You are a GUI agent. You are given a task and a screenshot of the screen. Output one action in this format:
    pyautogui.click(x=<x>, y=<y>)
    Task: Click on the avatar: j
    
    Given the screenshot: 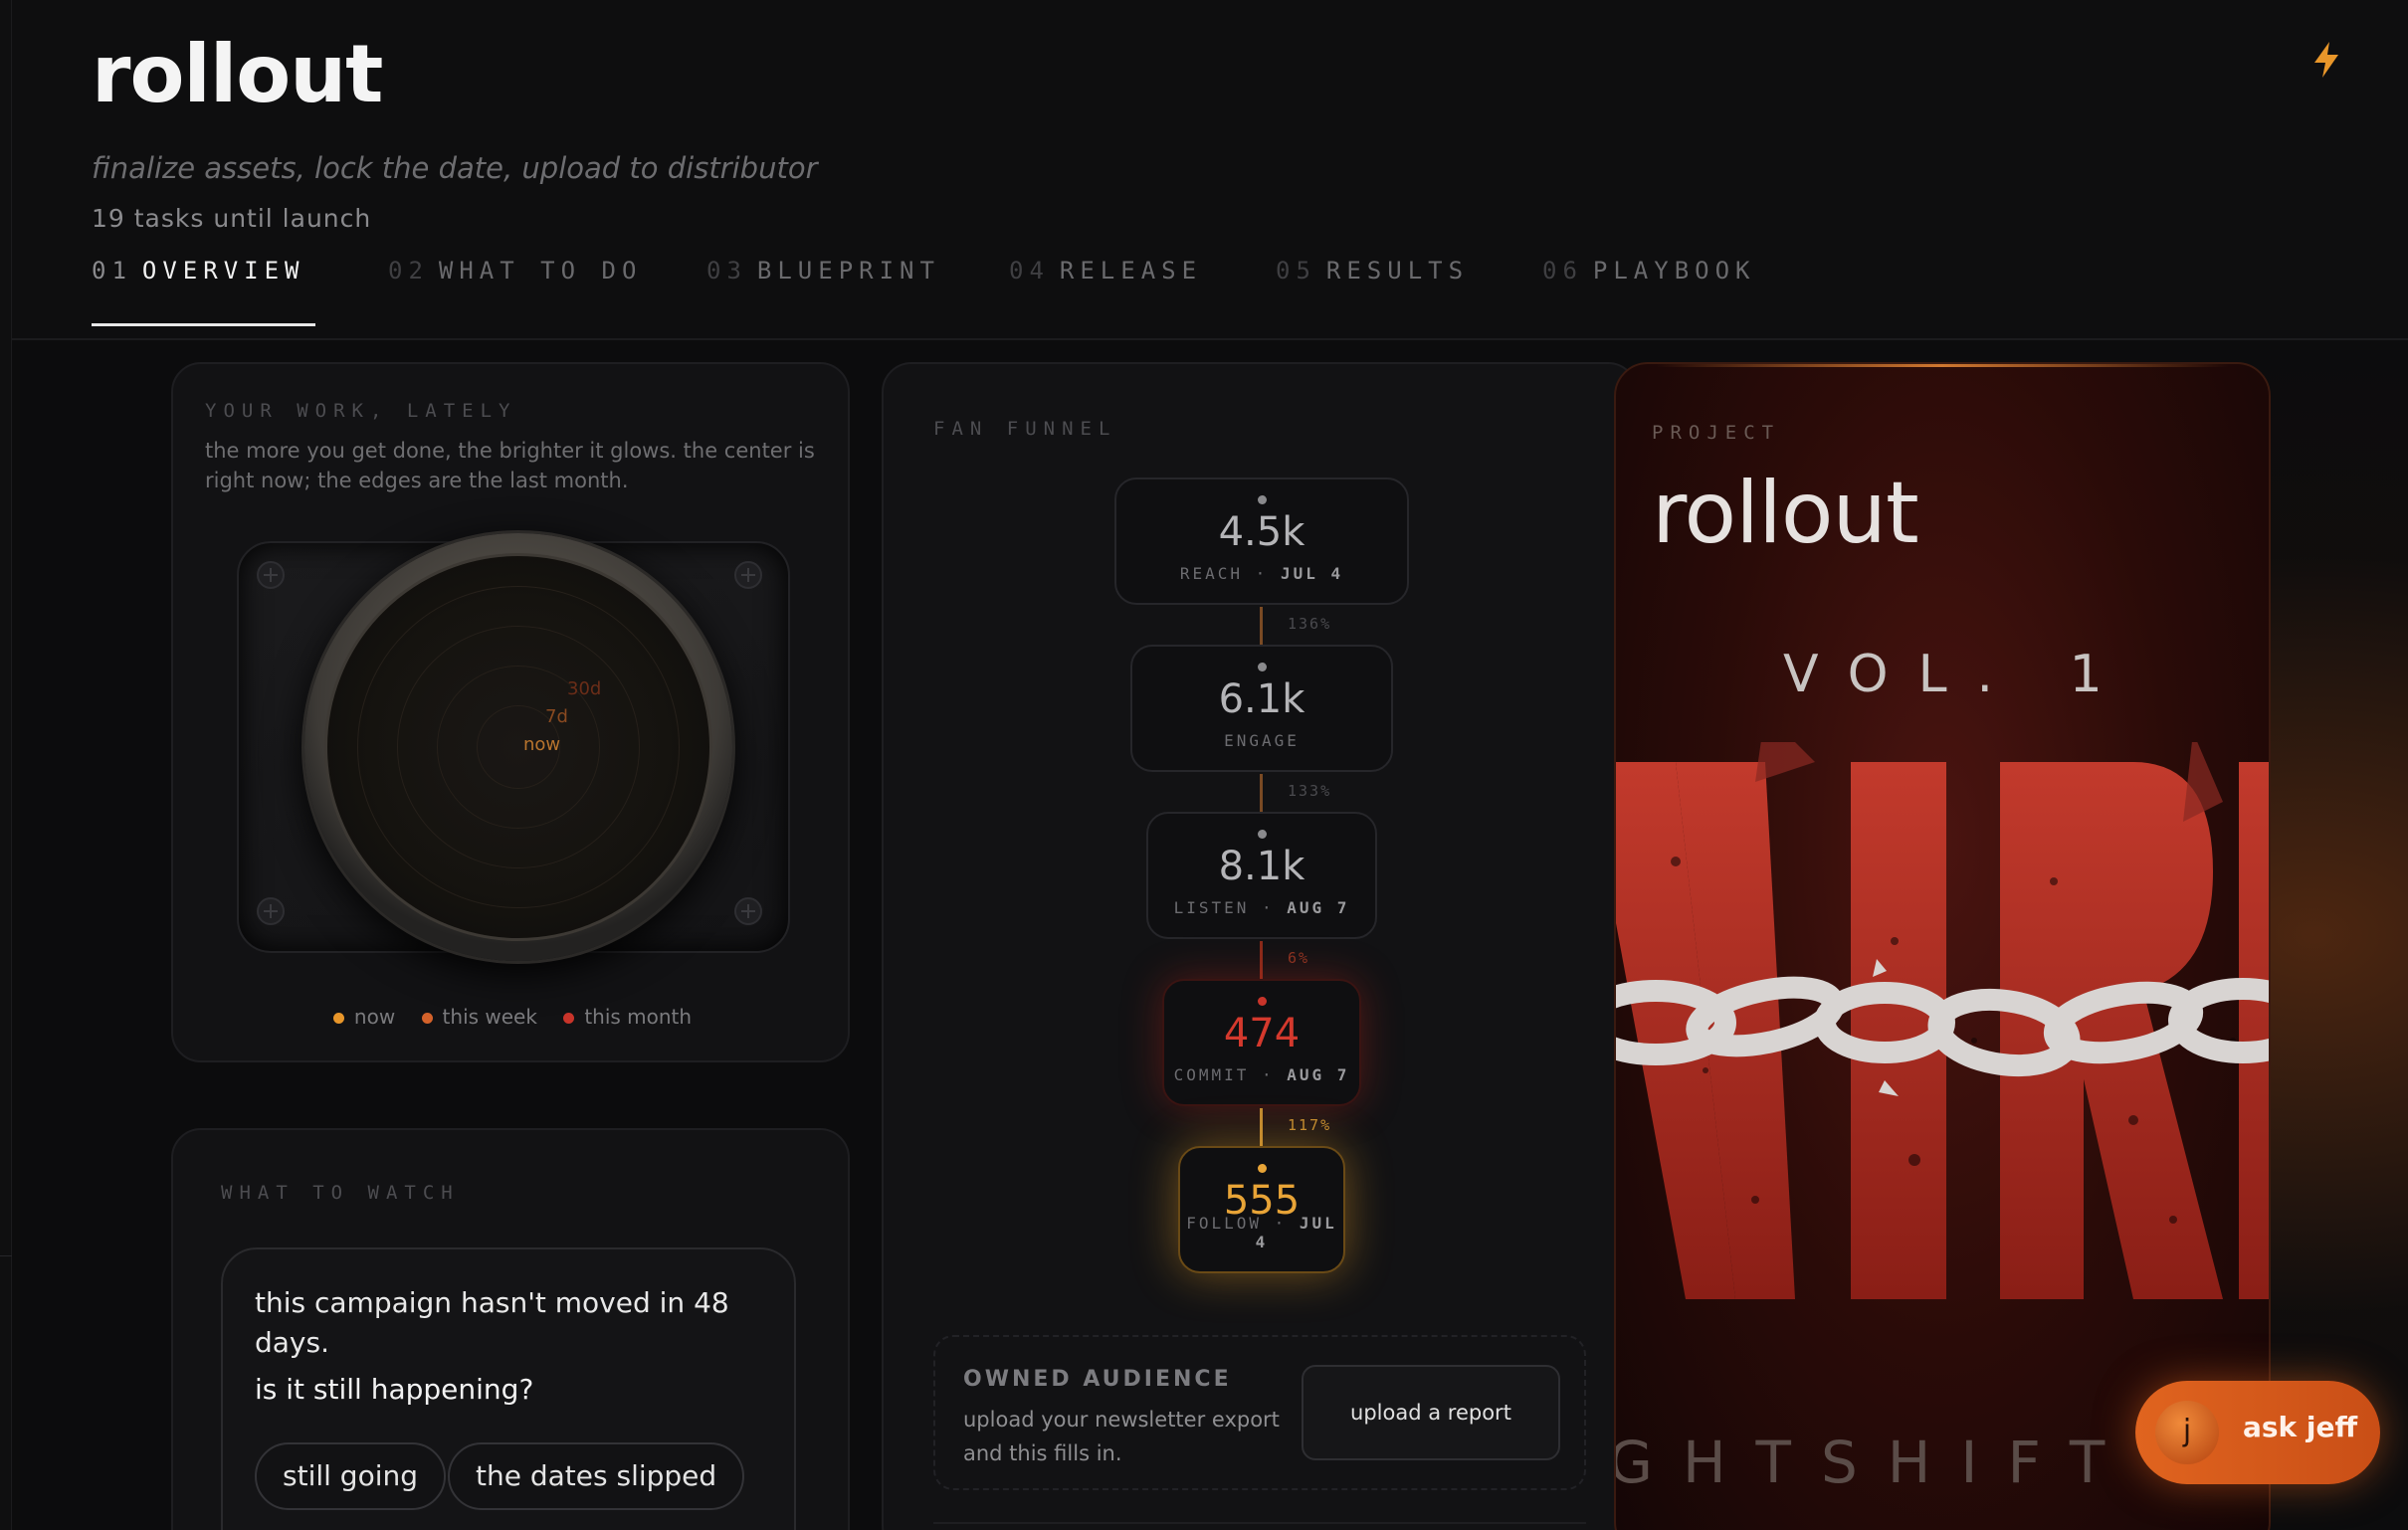 What is the action you would take?
    pyautogui.click(x=2187, y=1432)
    